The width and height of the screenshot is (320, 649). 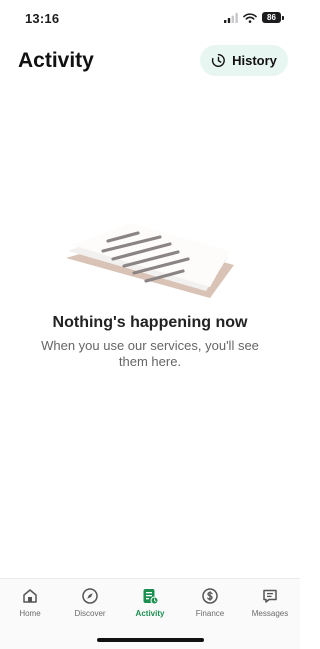 What do you see at coordinates (150, 322) in the screenshot?
I see `empty-state-title: Nothing's happening now` at bounding box center [150, 322].